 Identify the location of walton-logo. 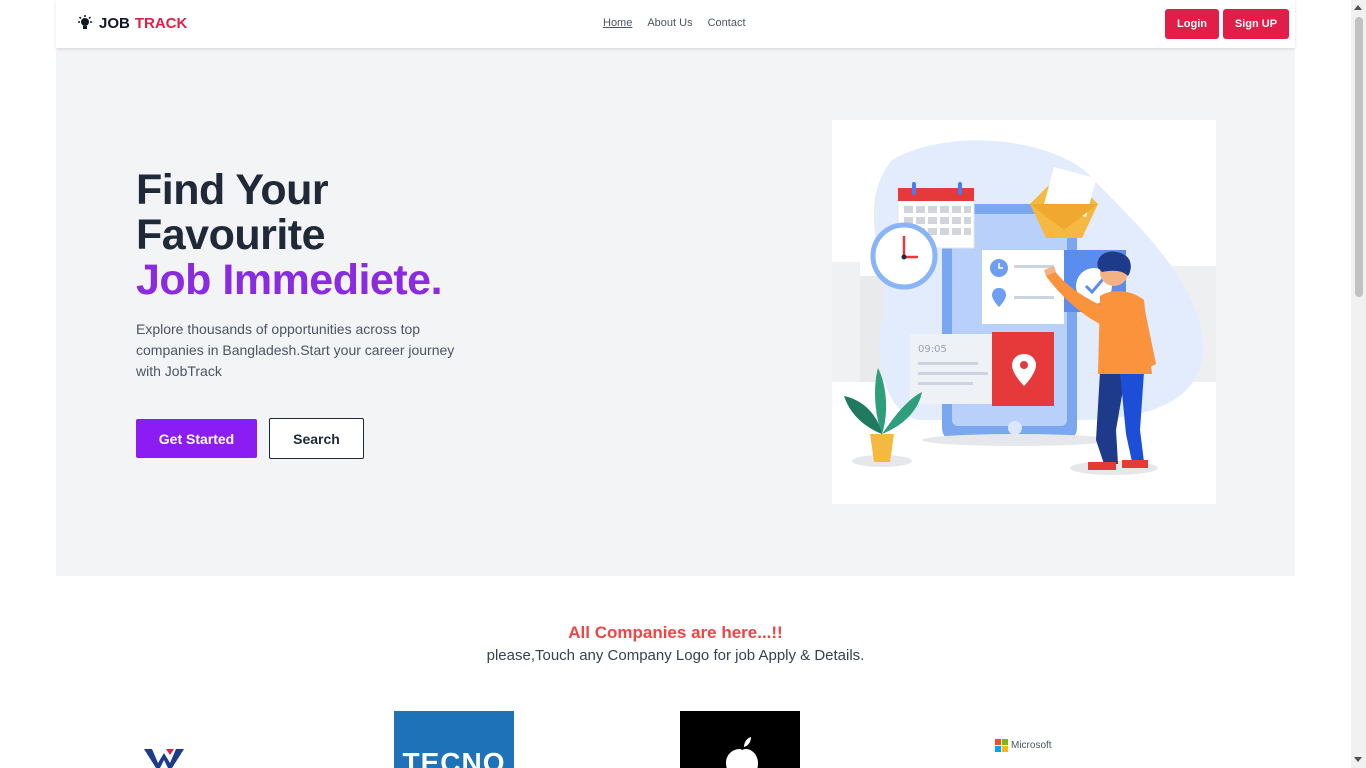
(164, 758).